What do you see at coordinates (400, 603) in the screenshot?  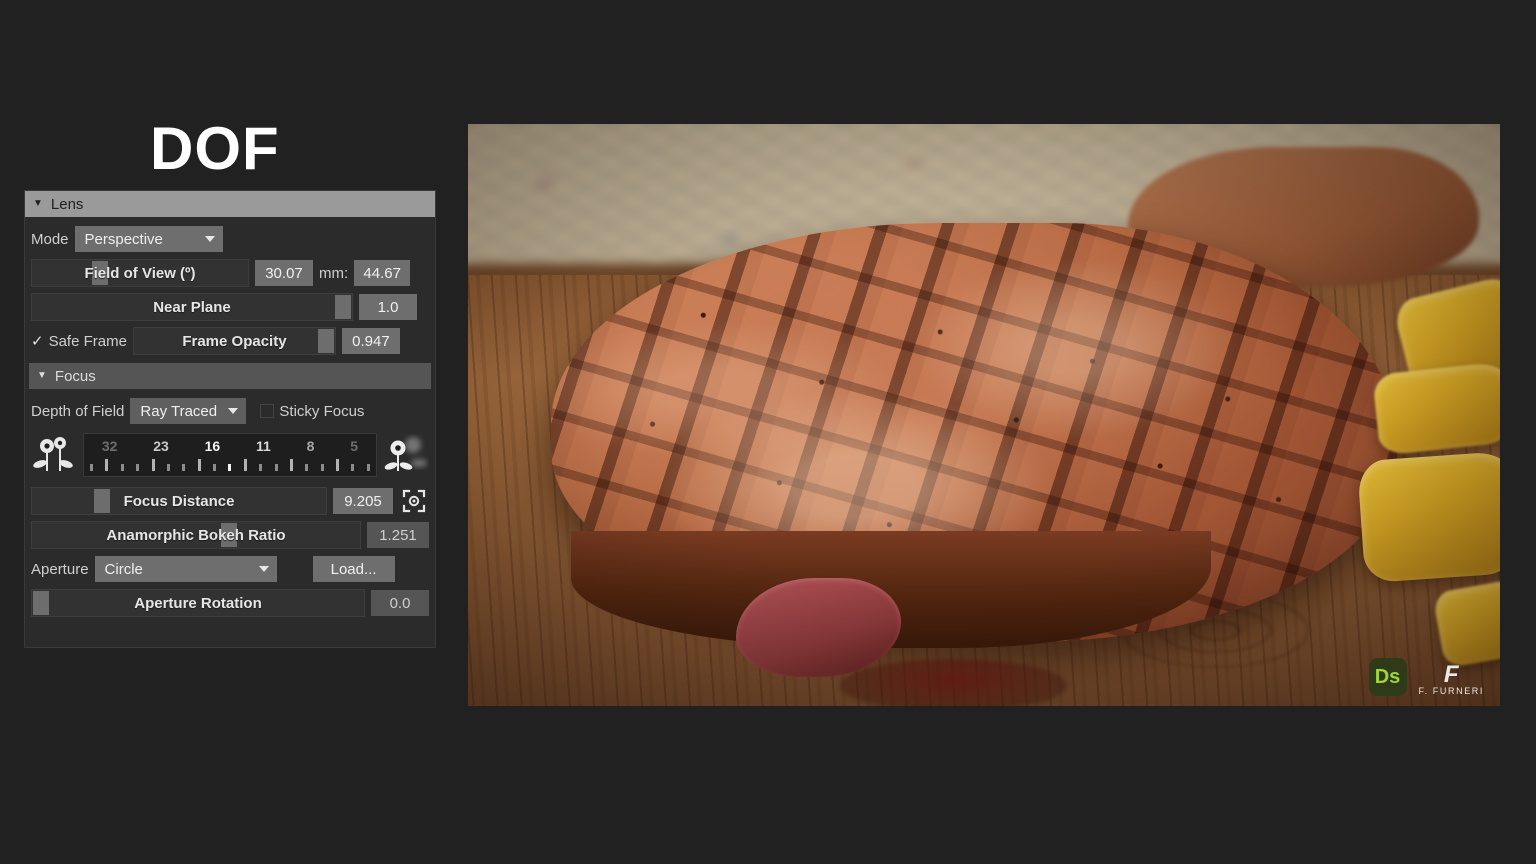 I see `aperture-rotation-value: 0.0` at bounding box center [400, 603].